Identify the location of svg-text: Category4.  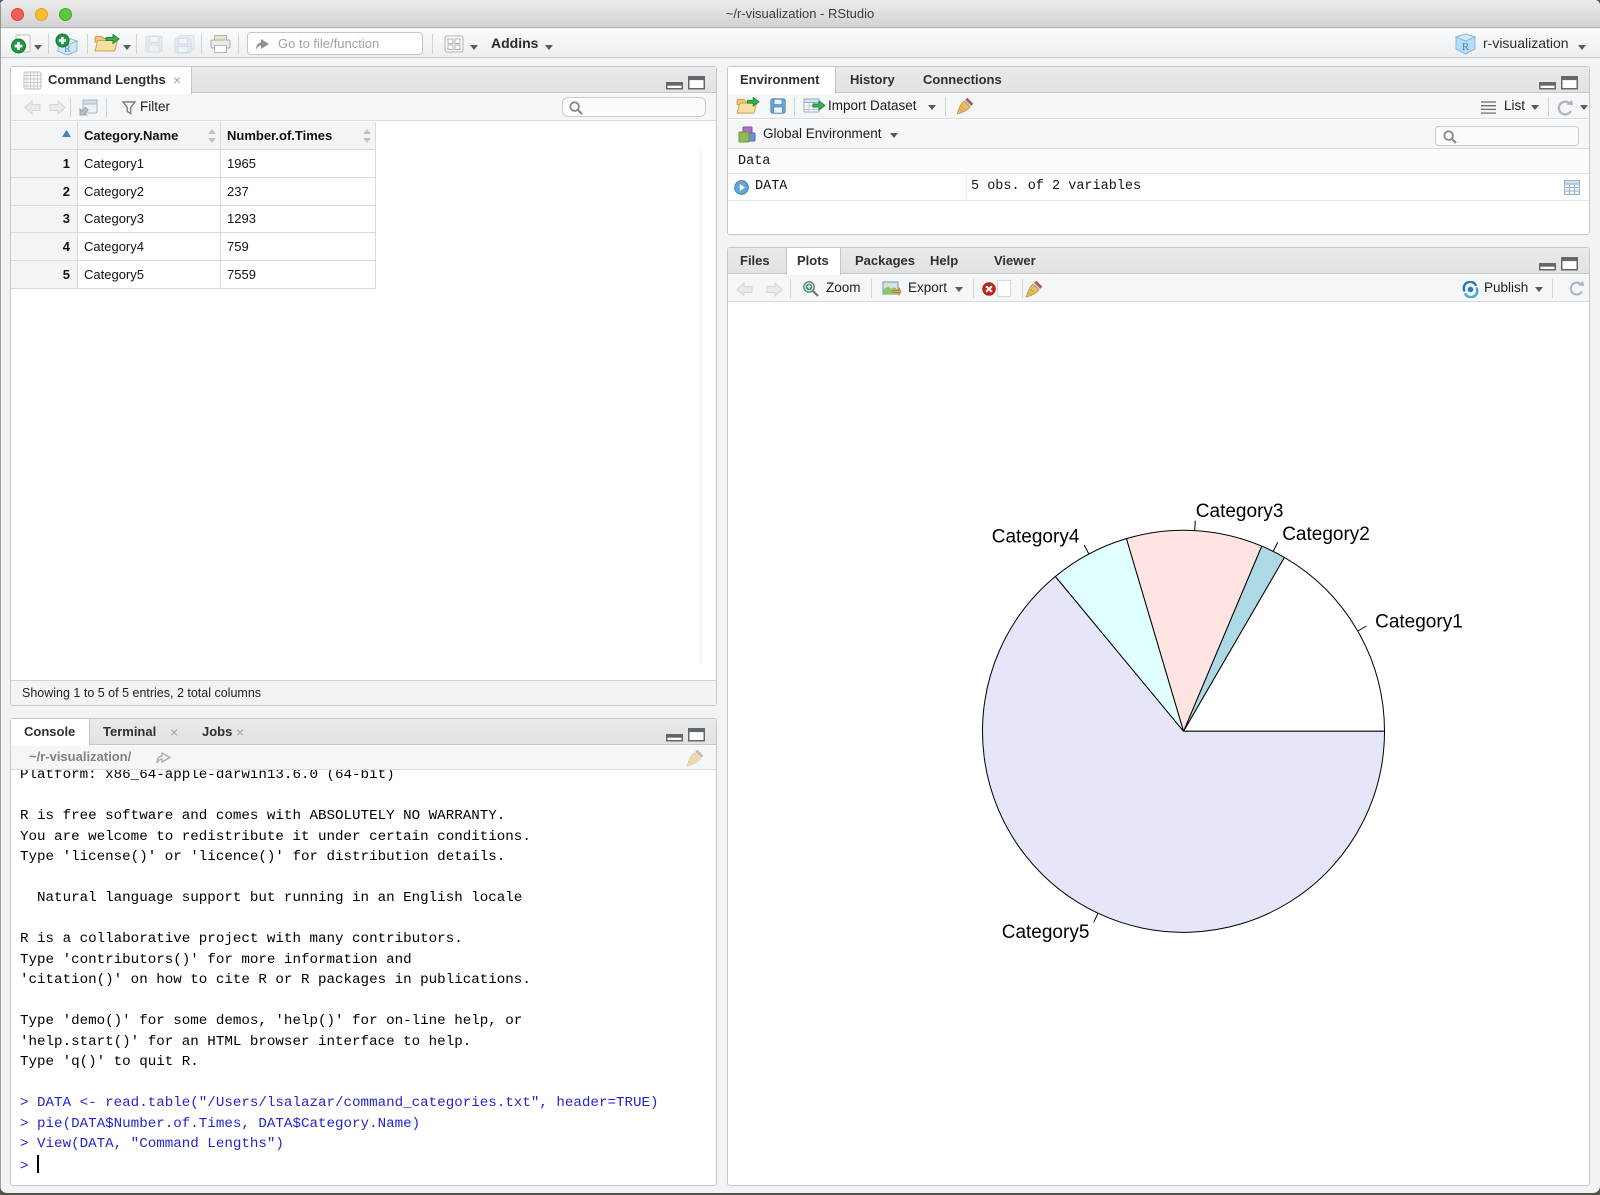
(1036, 537).